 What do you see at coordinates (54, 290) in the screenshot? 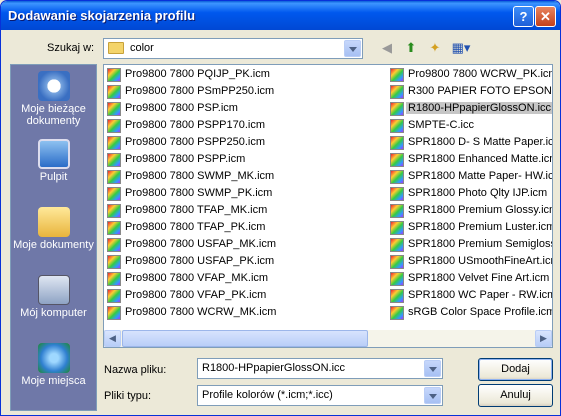
I see `my-computer-icon` at bounding box center [54, 290].